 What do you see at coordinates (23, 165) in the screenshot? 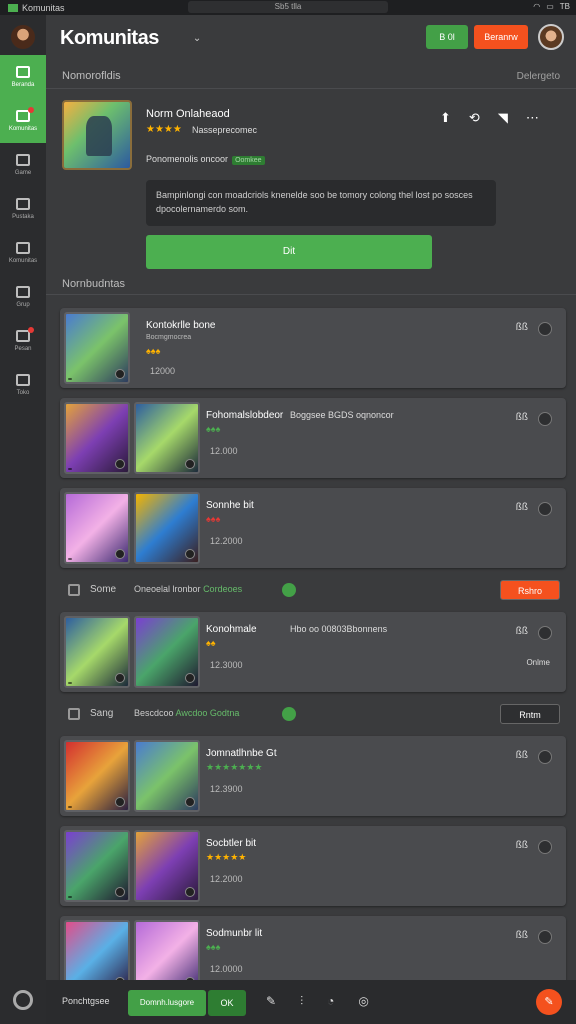
I see `sidebar-item-2: Game` at bounding box center [23, 165].